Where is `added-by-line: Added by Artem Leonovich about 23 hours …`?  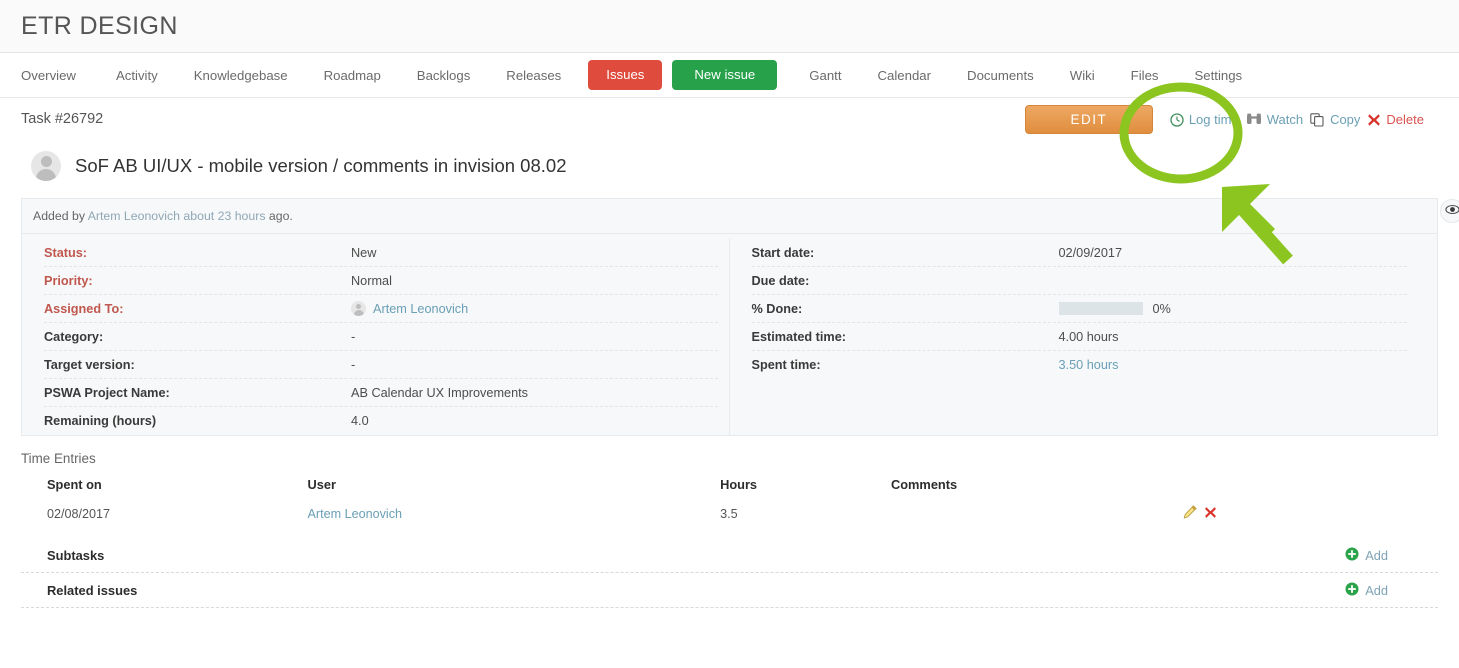
added-by-line: Added by Artem Leonovich about 23 hours … is located at coordinates (729, 216).